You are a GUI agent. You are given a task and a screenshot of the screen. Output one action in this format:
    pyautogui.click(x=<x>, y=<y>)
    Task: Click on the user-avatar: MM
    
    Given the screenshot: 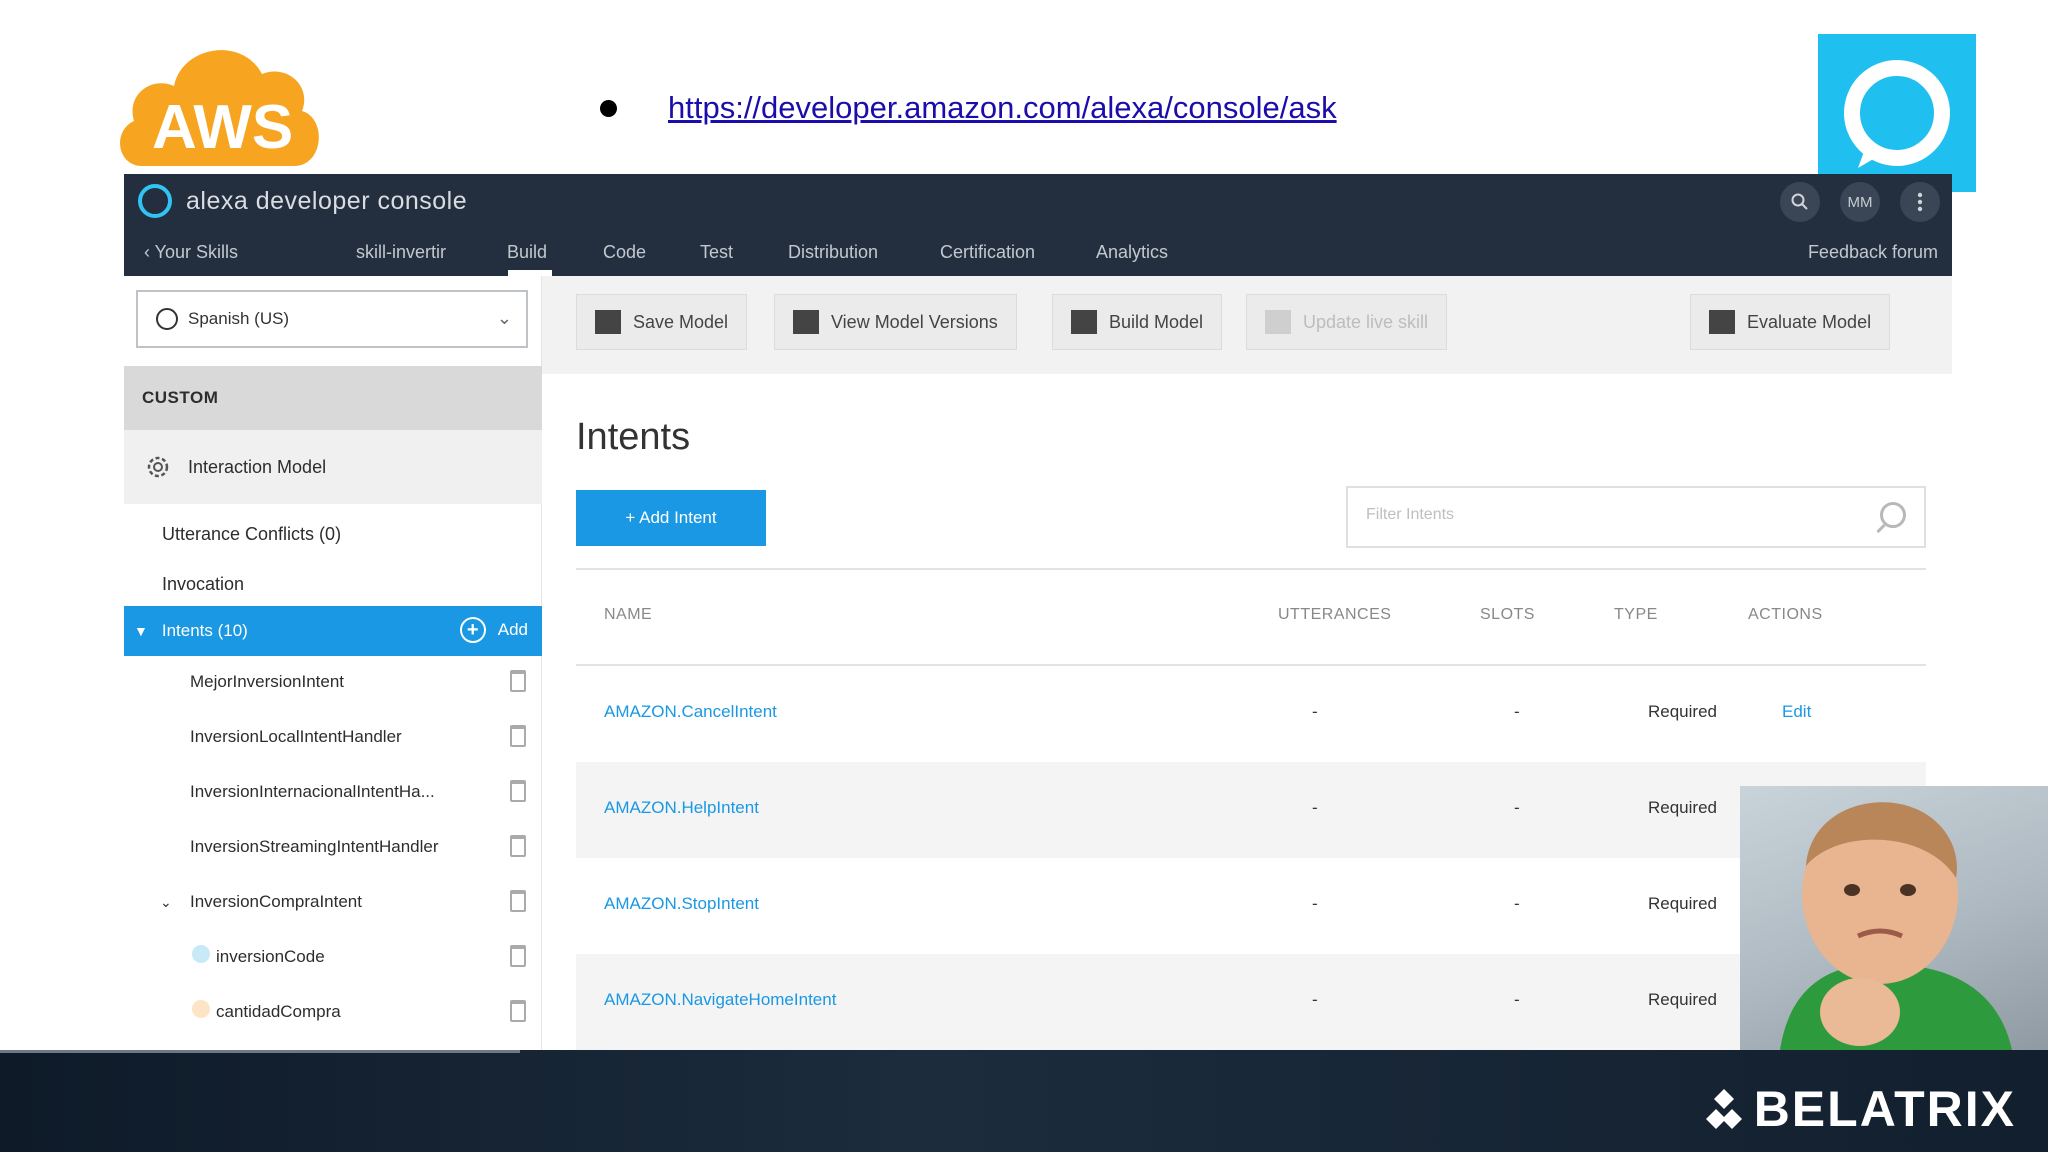 What is the action you would take?
    pyautogui.click(x=1860, y=202)
    